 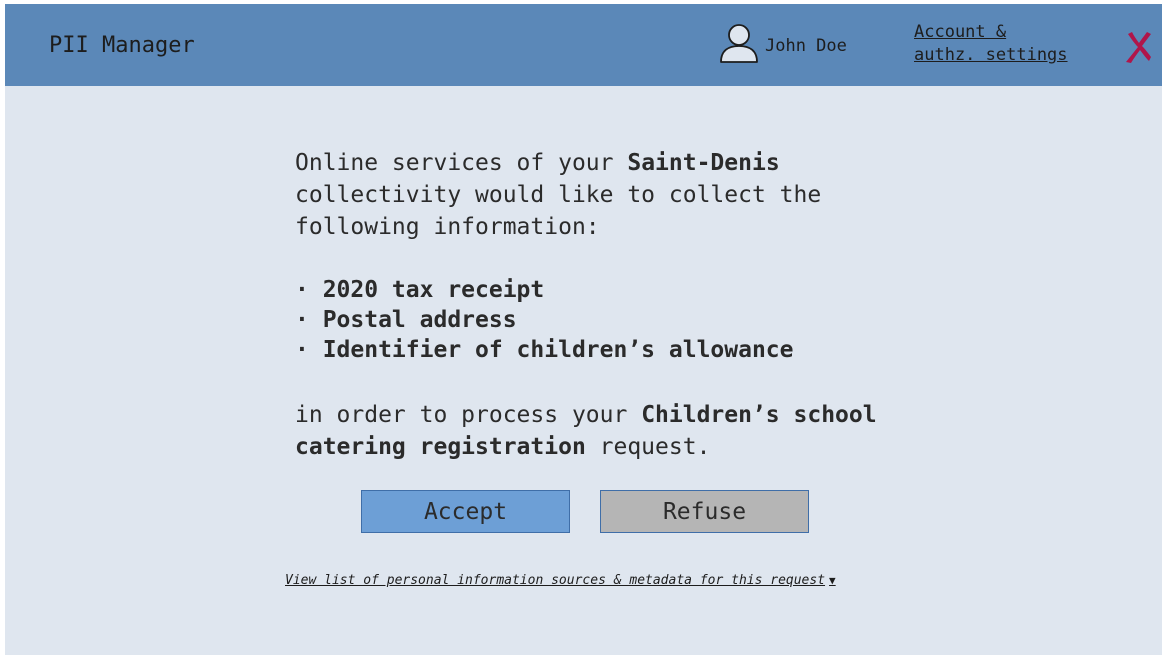 I want to click on accept-button: Accept, so click(x=465, y=511).